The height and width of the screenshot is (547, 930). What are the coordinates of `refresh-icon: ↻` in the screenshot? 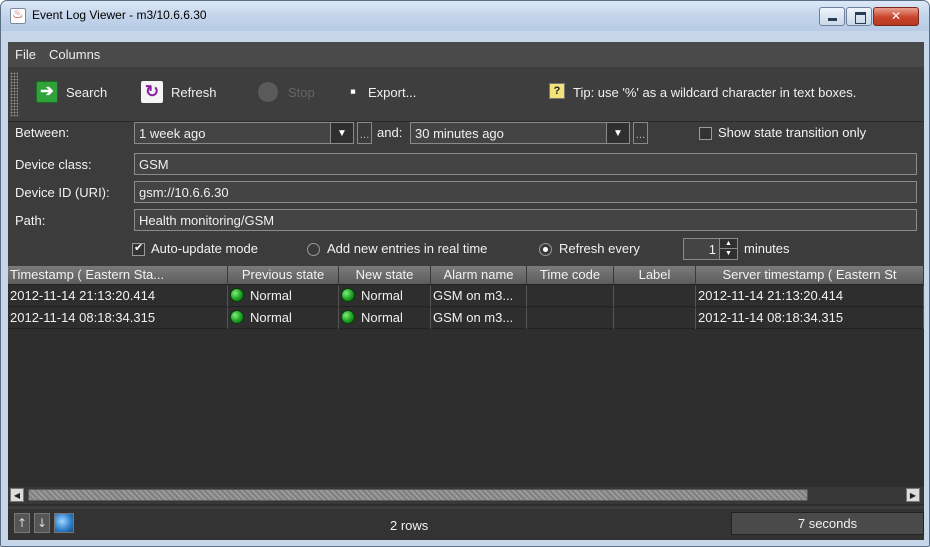 It's located at (152, 92).